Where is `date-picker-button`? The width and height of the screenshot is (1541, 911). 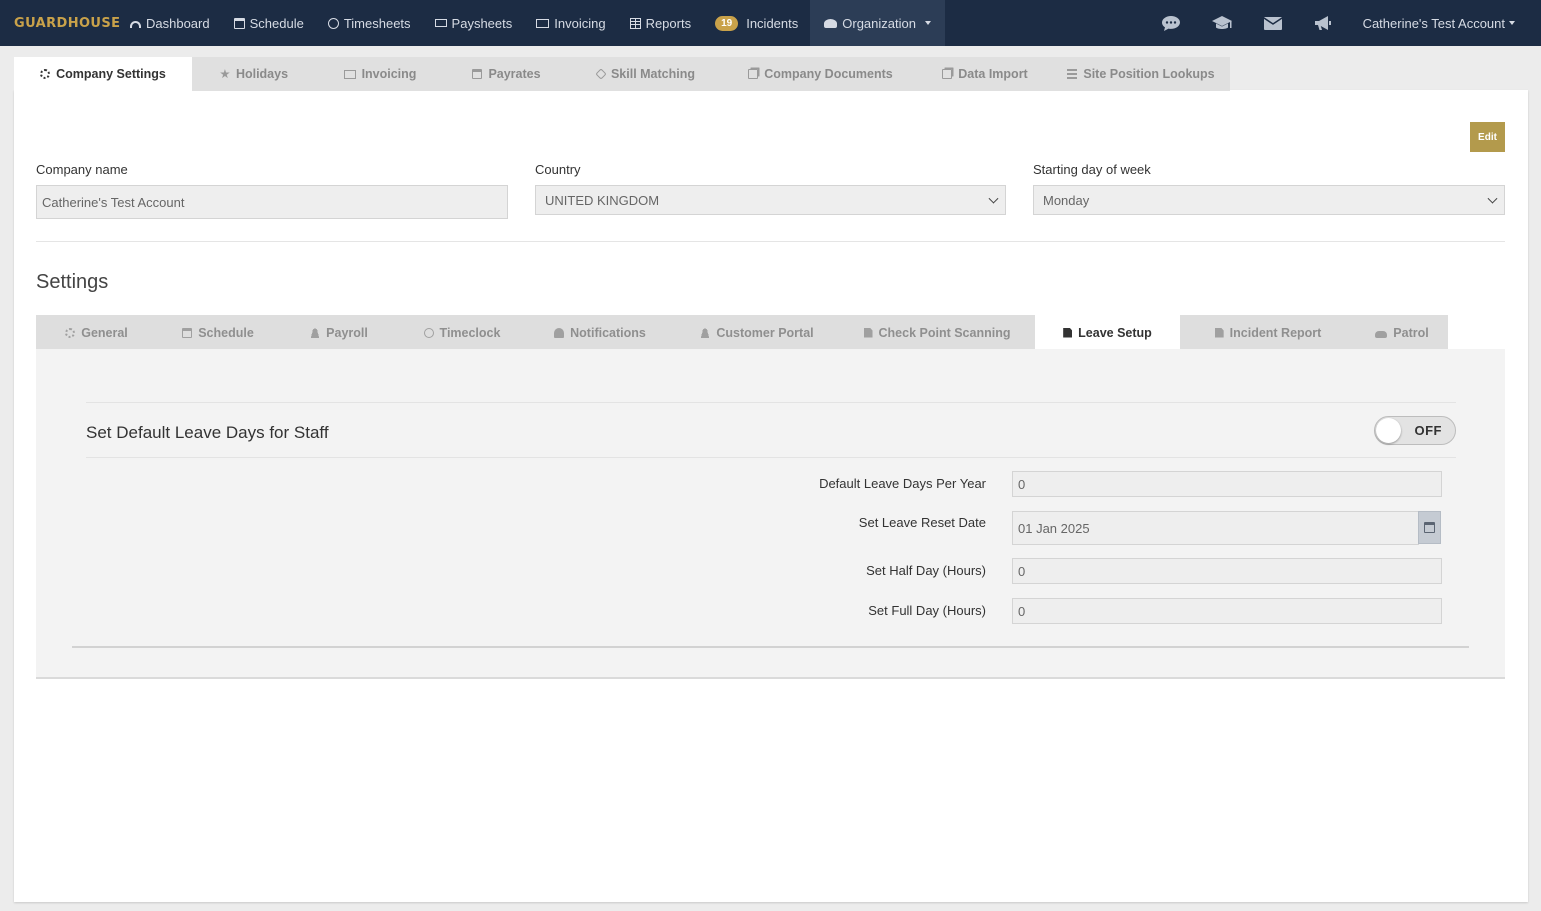 date-picker-button is located at coordinates (1429, 527).